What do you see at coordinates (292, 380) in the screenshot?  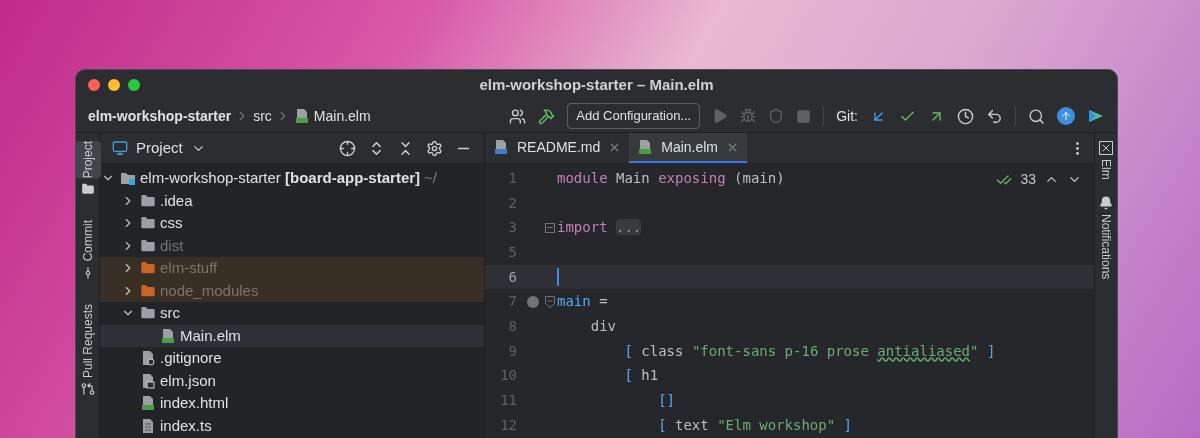 I see `tree-item: elm.json` at bounding box center [292, 380].